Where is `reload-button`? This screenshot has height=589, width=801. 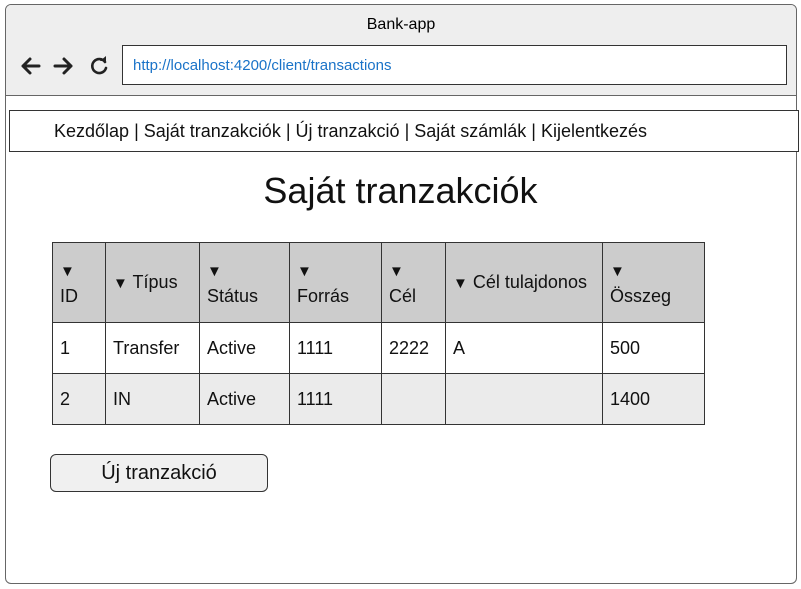
reload-button is located at coordinates (99, 66).